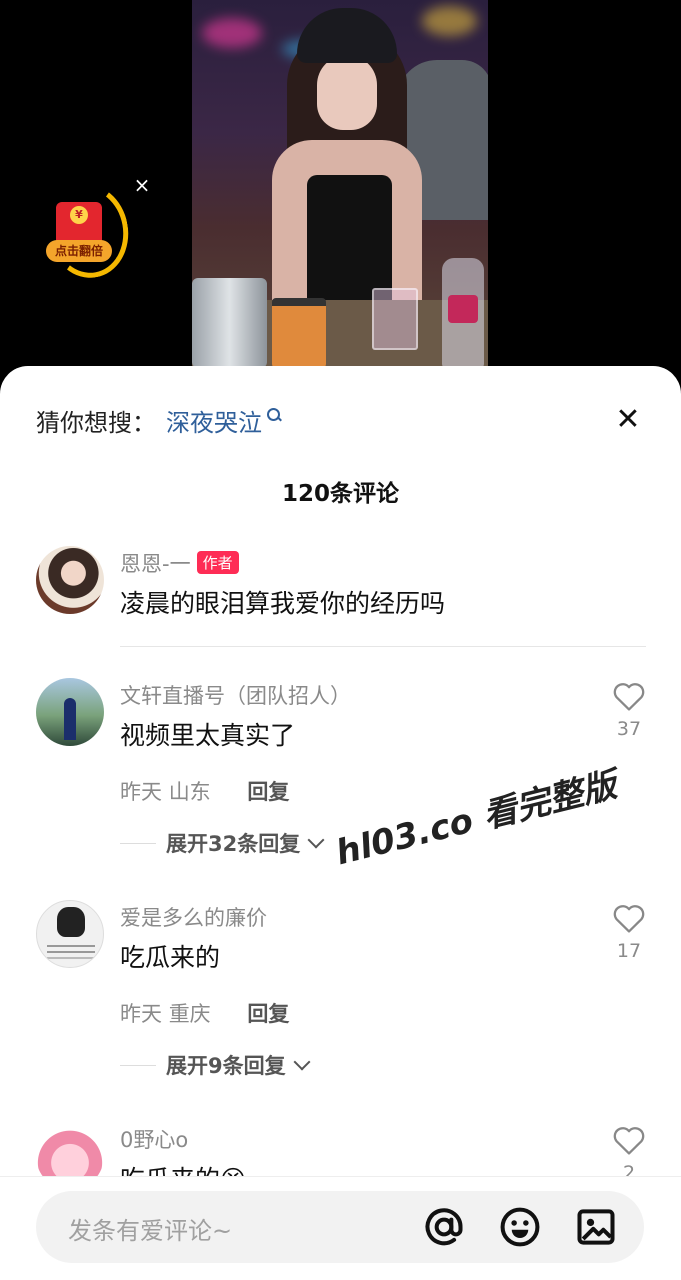 The height and width of the screenshot is (1280, 681). I want to click on expand-replies-button: 展开9条回复, so click(215, 1065).